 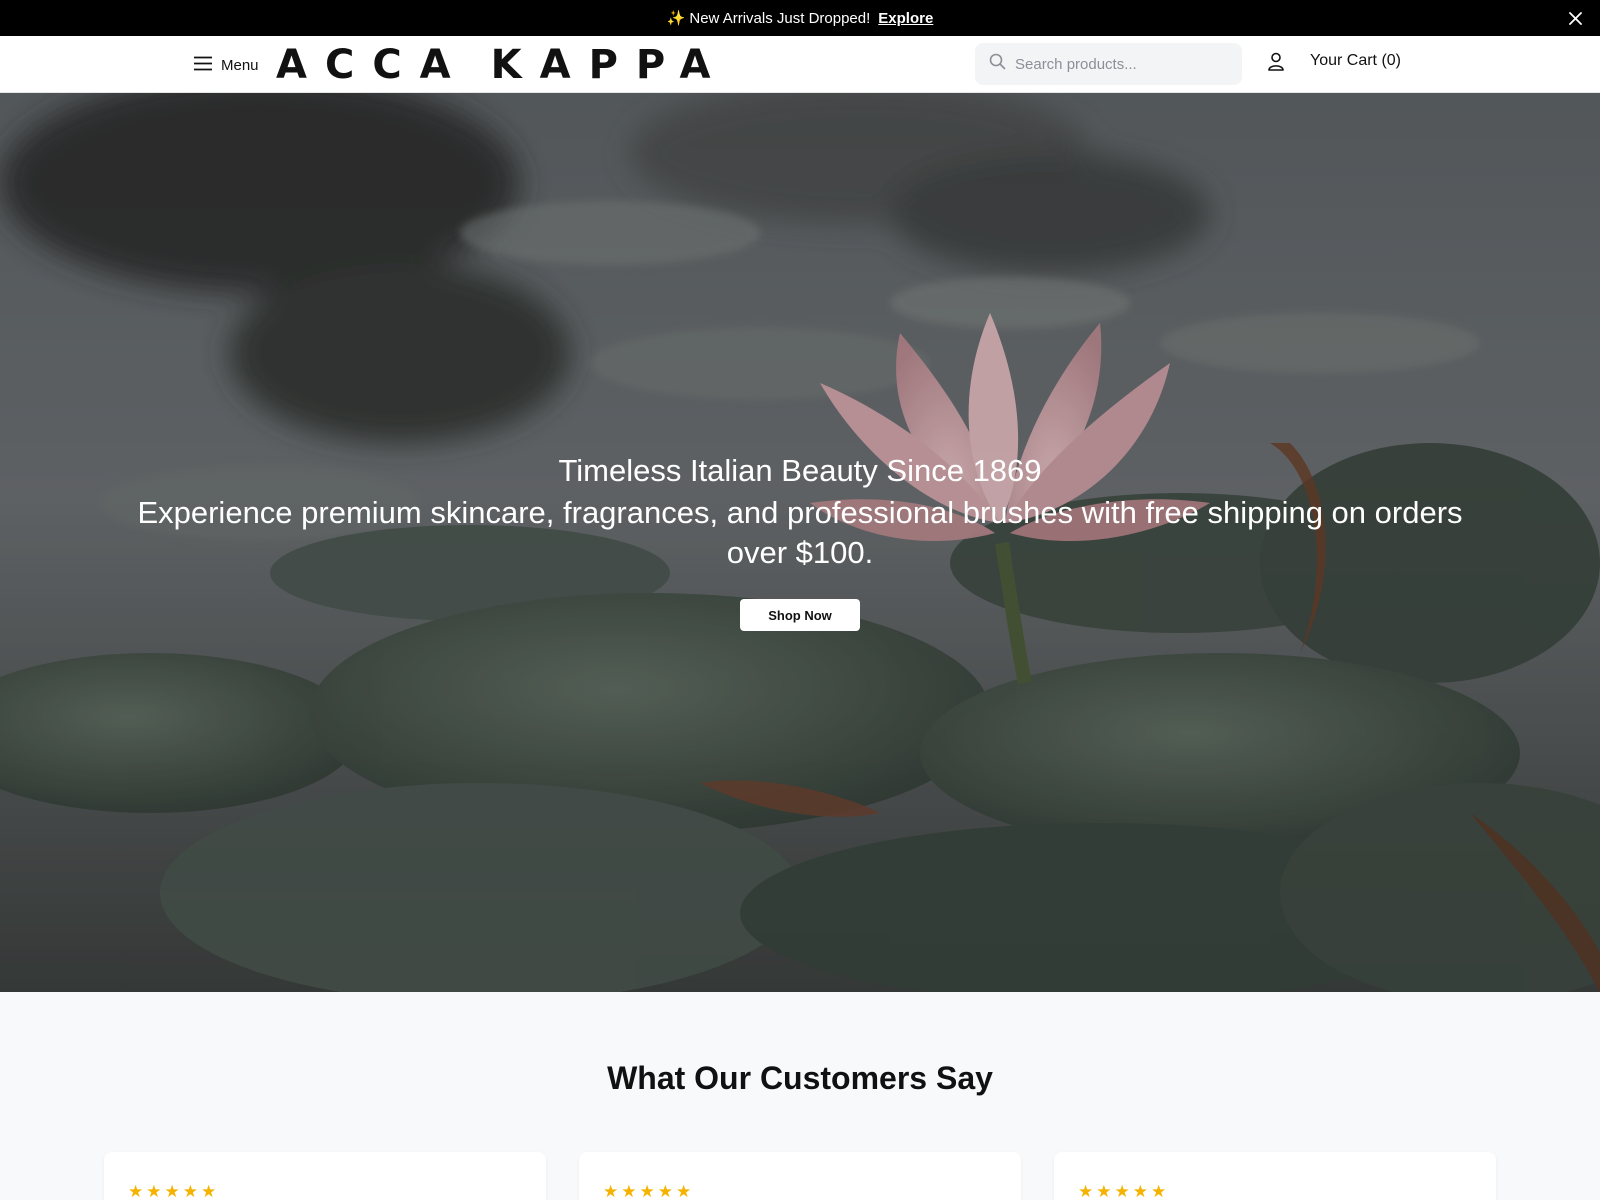 What do you see at coordinates (1355, 61) in the screenshot?
I see `cart-button: Your Cart (0)` at bounding box center [1355, 61].